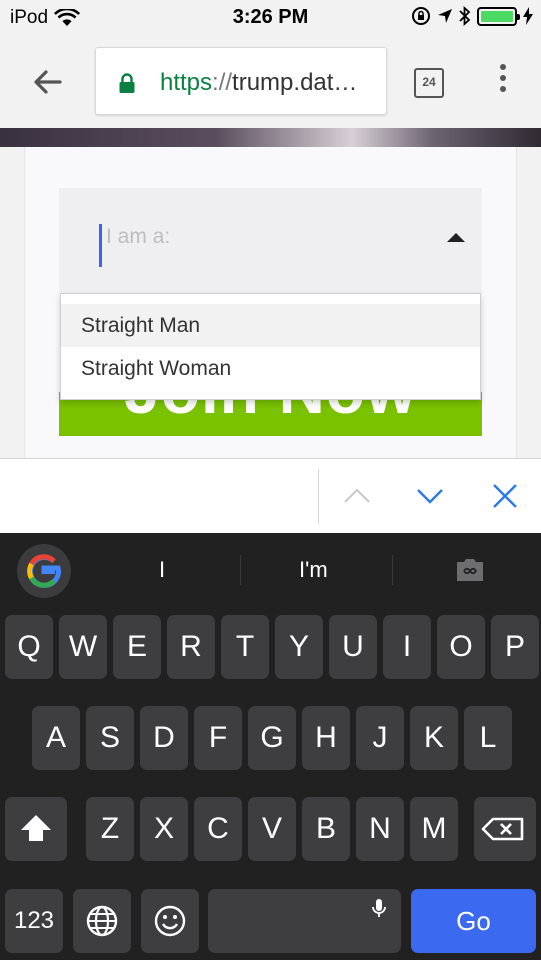  What do you see at coordinates (270, 137) in the screenshot?
I see `hero-image` at bounding box center [270, 137].